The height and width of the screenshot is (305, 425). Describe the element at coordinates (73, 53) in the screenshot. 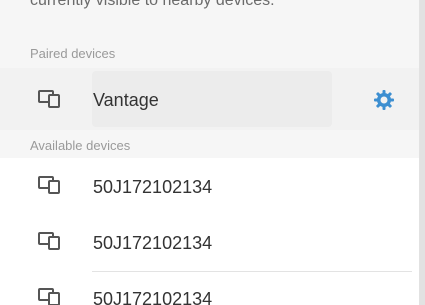

I see `paired-devices-header: Paired devices` at that location.